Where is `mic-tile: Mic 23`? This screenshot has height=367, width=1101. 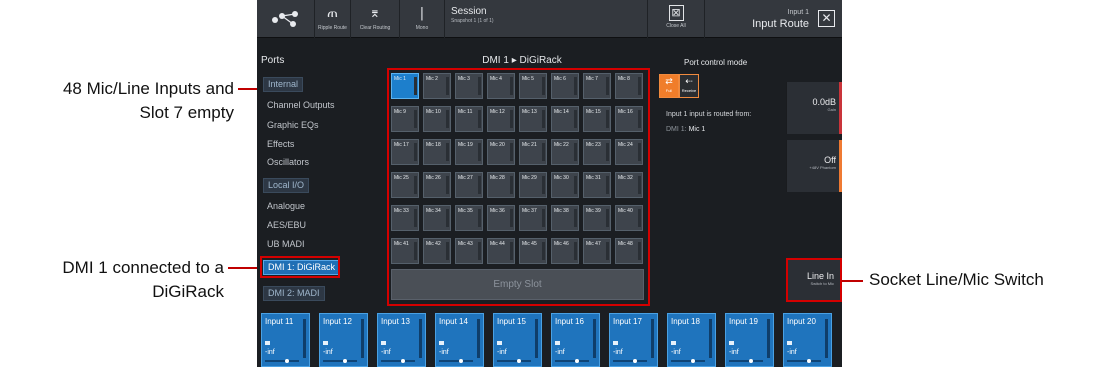
mic-tile: Mic 23 is located at coordinates (597, 152).